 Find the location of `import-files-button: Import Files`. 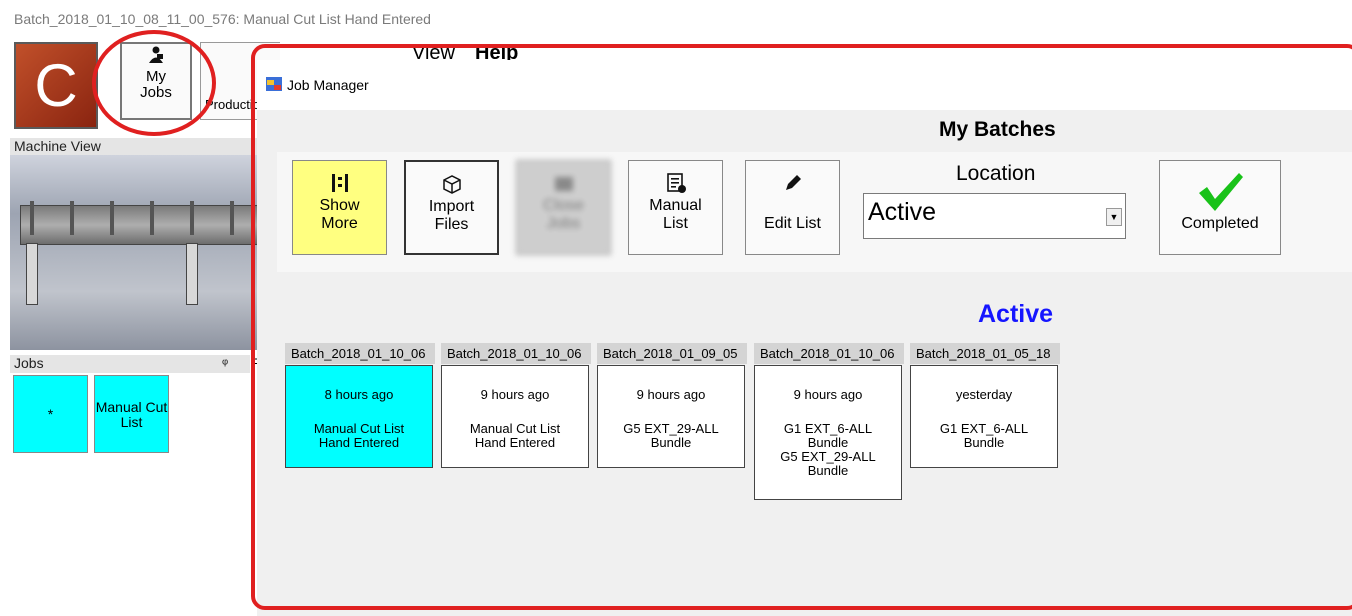

import-files-button: Import Files is located at coordinates (451, 207).